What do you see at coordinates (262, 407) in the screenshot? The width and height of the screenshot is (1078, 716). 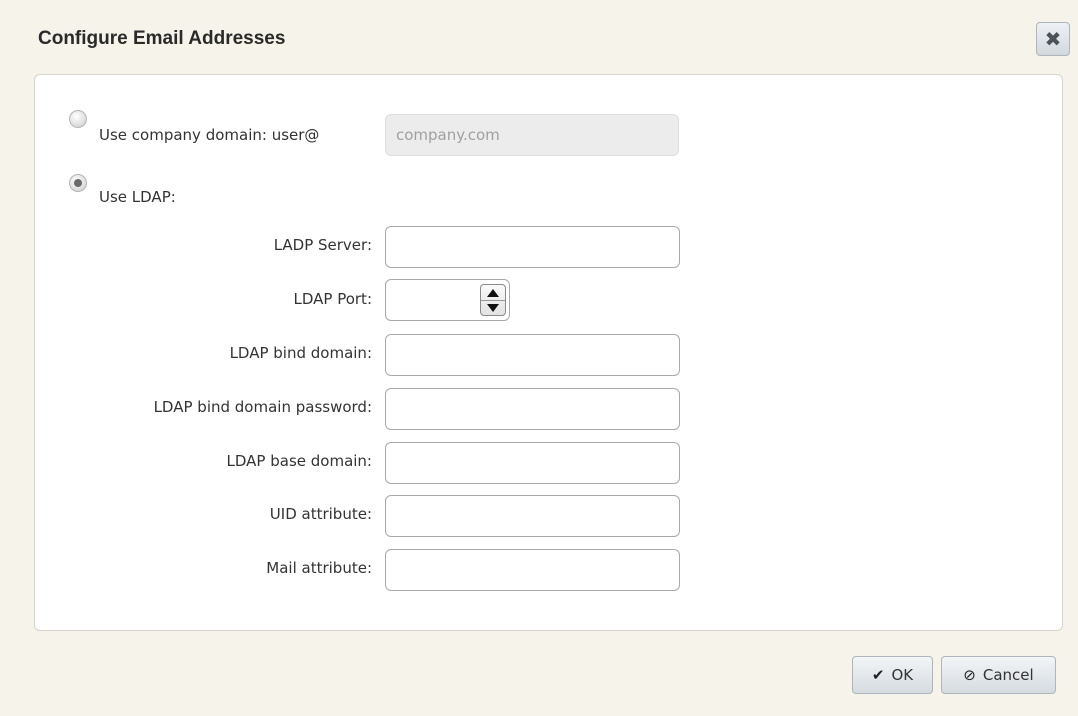 I see `ldap-bind-password-label: LDAP bind domain password:` at bounding box center [262, 407].